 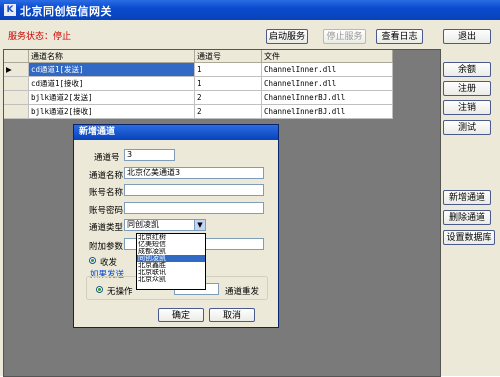 What do you see at coordinates (344, 36) in the screenshot?
I see `stop-service-button: 停止服务` at bounding box center [344, 36].